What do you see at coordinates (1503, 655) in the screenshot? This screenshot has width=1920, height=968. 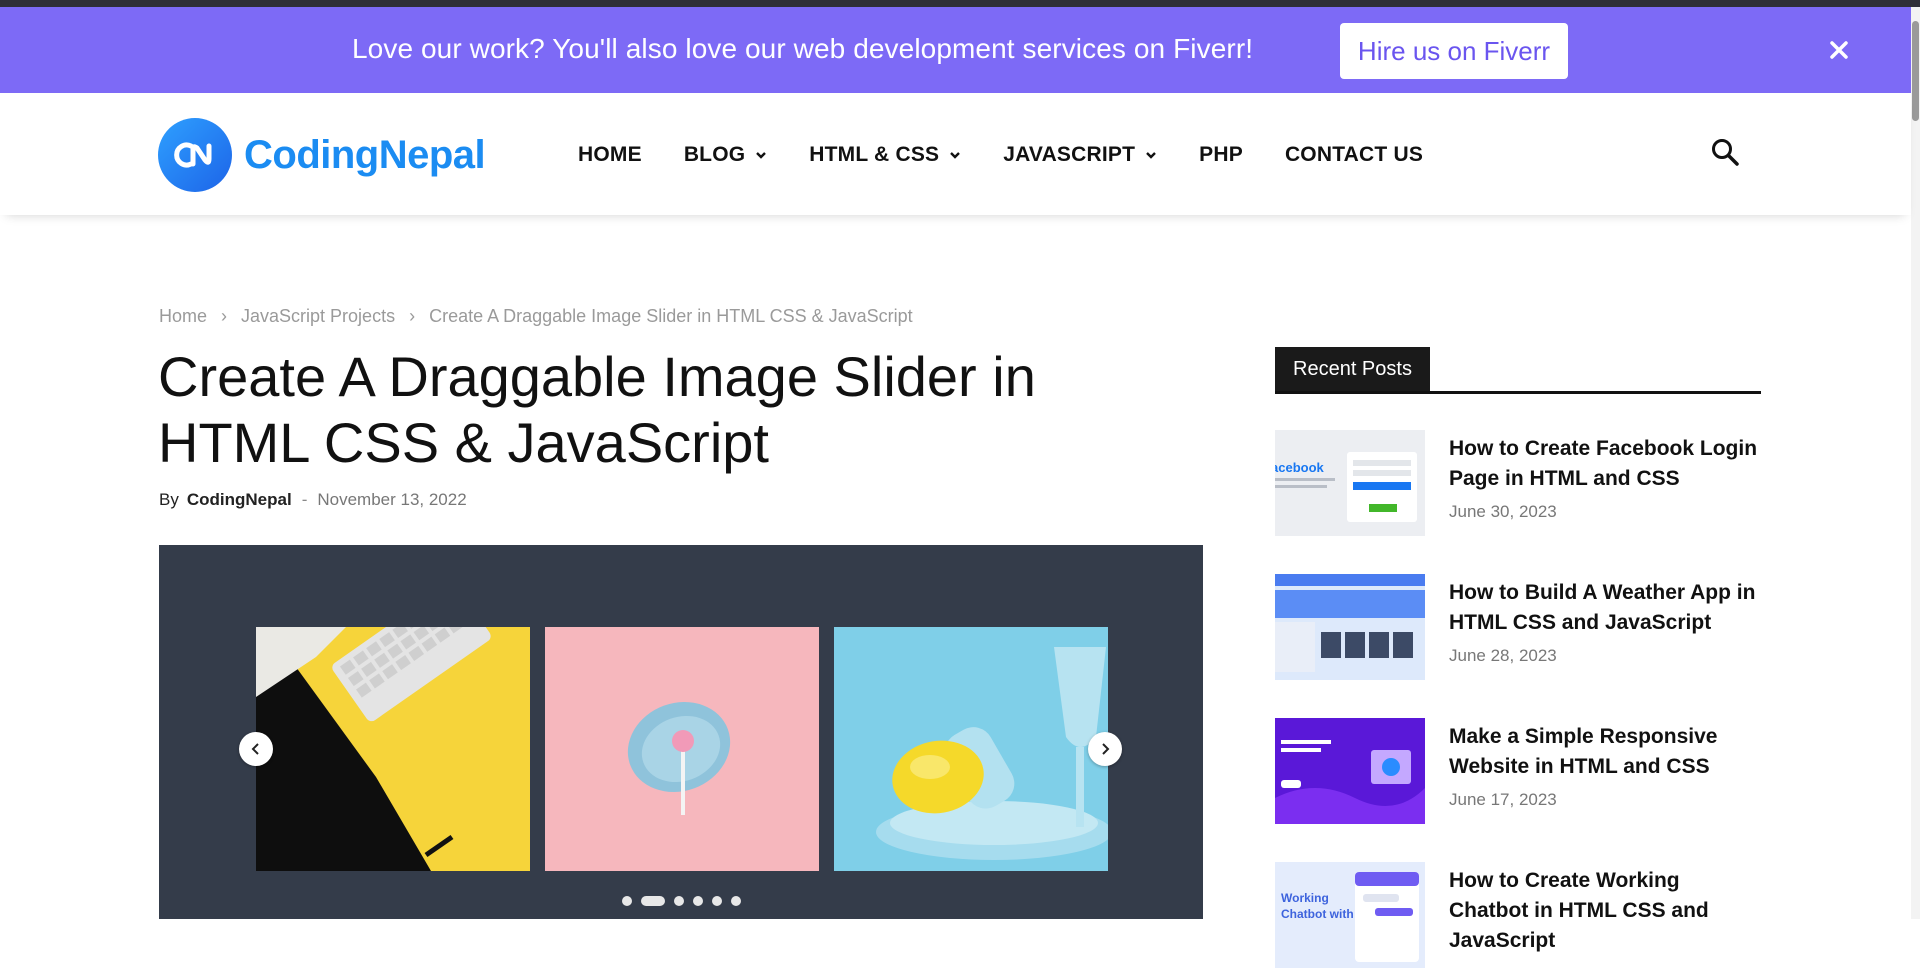 I see `post-date: June 28, 2023` at bounding box center [1503, 655].